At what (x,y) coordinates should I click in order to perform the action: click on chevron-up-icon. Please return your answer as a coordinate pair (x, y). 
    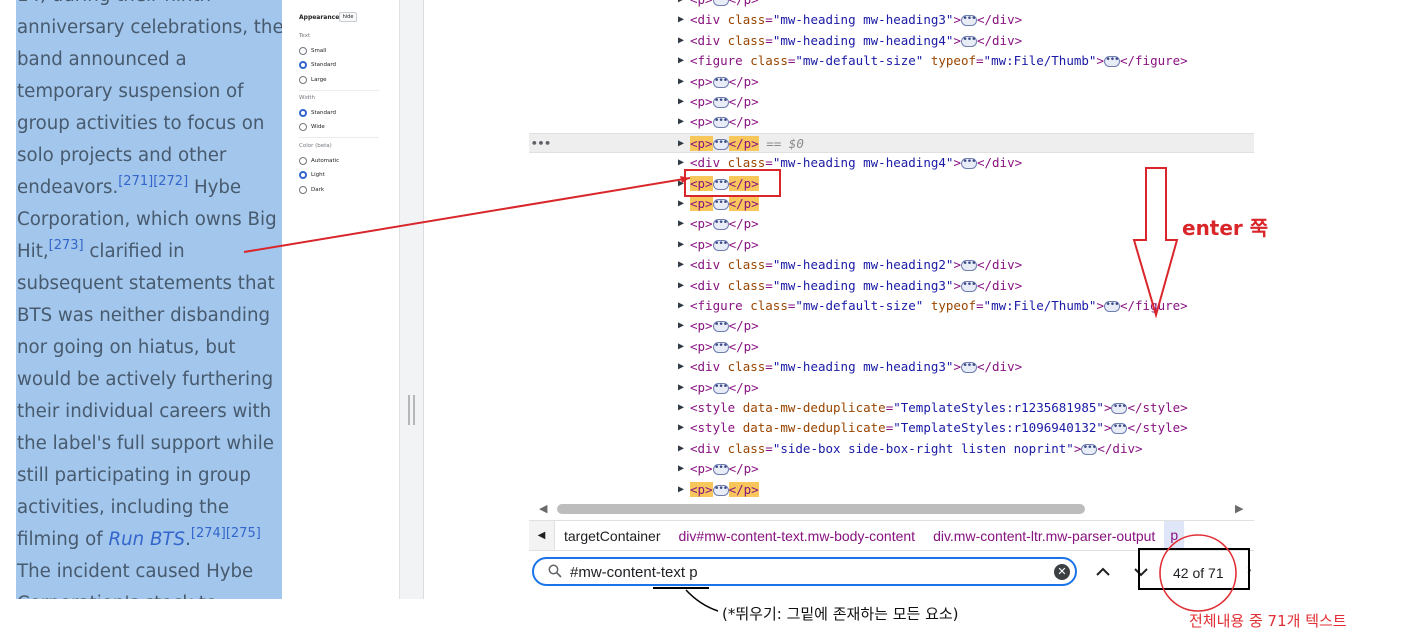
    Looking at the image, I should click on (1103, 572).